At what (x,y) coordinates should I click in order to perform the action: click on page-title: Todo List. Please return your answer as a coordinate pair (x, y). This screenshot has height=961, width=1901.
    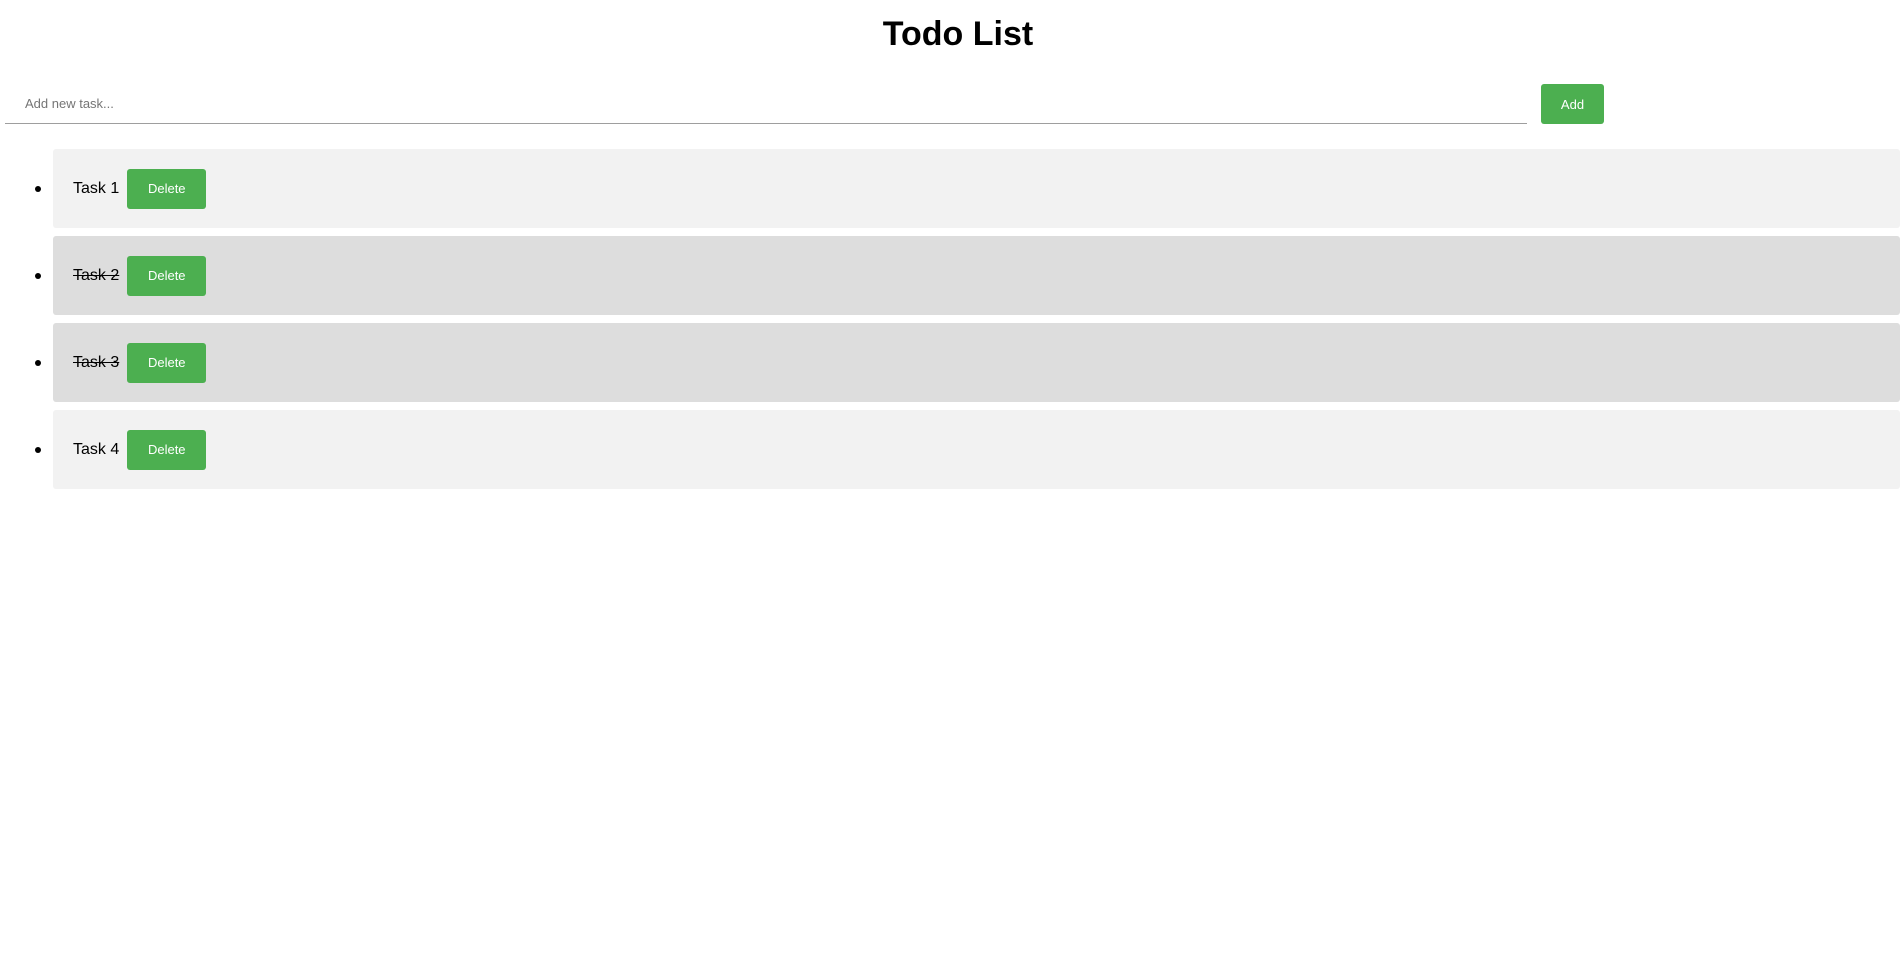
    Looking at the image, I should click on (958, 34).